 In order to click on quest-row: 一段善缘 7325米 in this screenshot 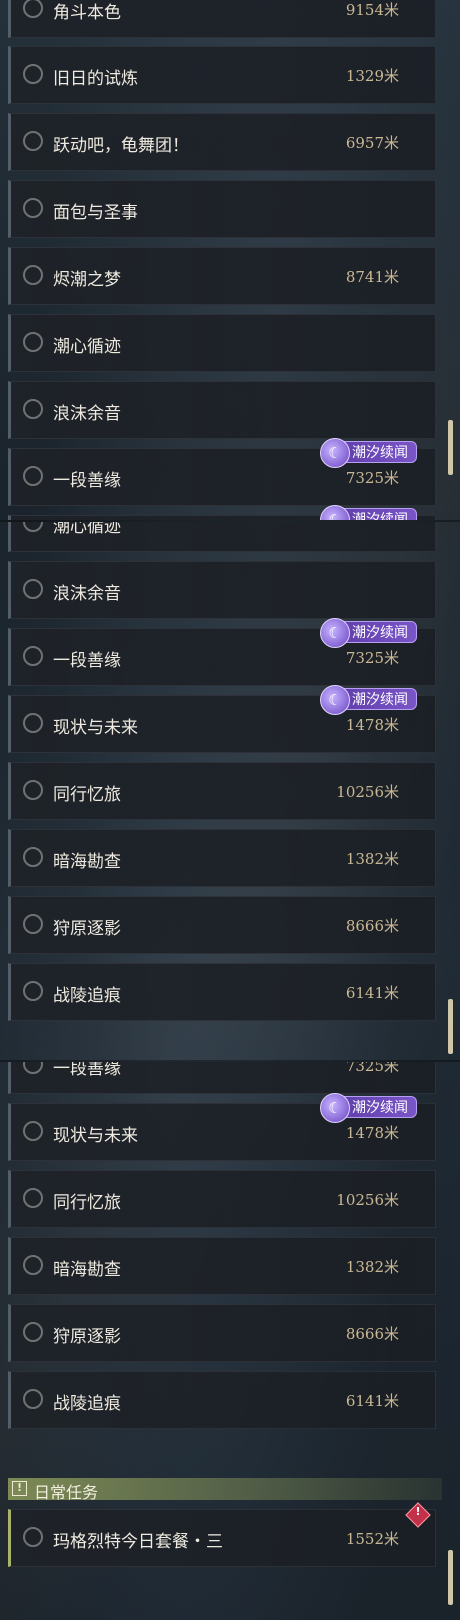, I will do `click(222, 1078)`.